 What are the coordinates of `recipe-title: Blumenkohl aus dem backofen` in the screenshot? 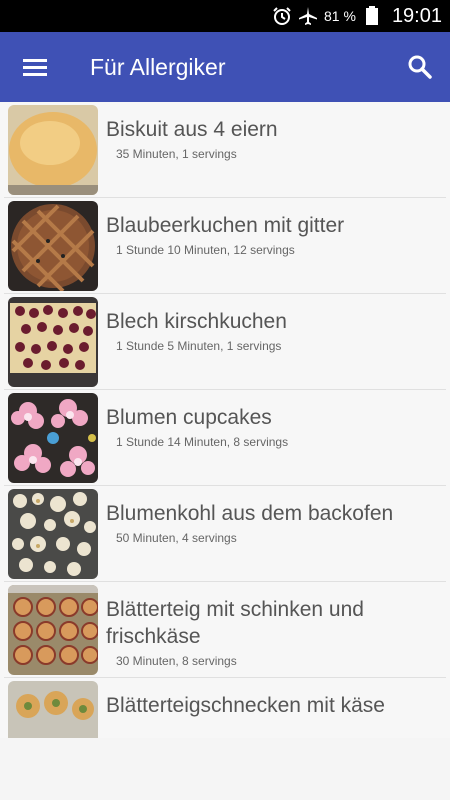 It's located at (250, 513).